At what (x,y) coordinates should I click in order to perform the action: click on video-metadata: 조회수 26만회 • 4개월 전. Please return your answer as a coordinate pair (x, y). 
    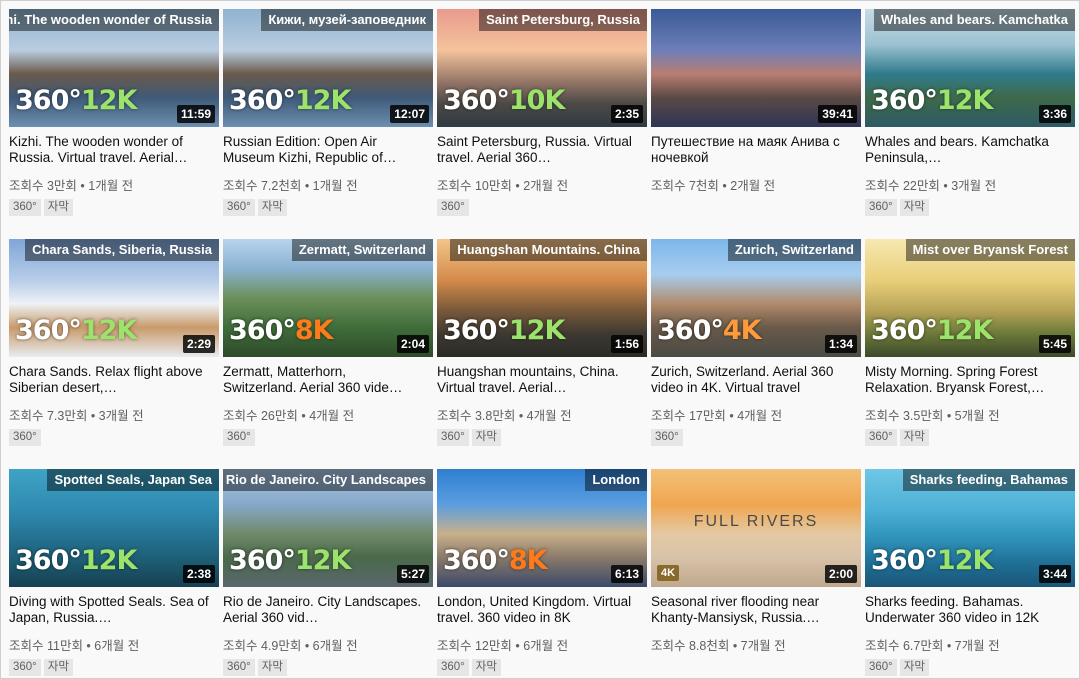
    Looking at the image, I should click on (289, 416).